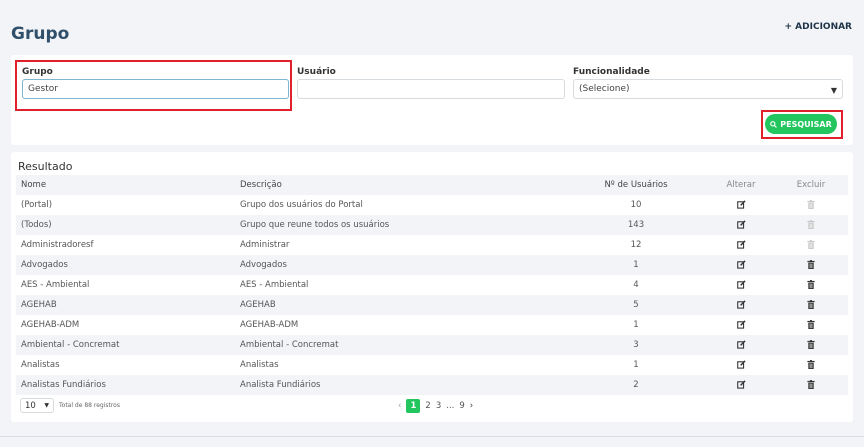  What do you see at coordinates (636, 385) in the screenshot?
I see `cell-usuarios: 2` at bounding box center [636, 385].